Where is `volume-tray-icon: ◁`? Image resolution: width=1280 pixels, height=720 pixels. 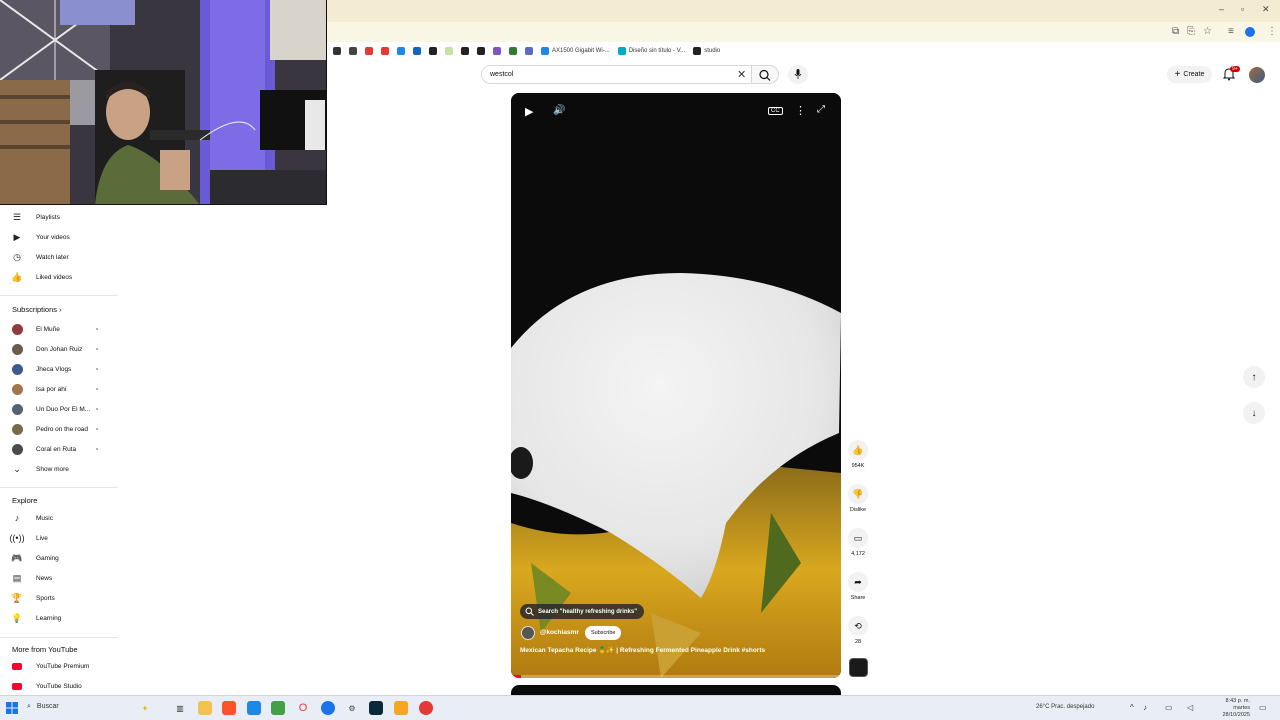 volume-tray-icon: ◁ is located at coordinates (1190, 707).